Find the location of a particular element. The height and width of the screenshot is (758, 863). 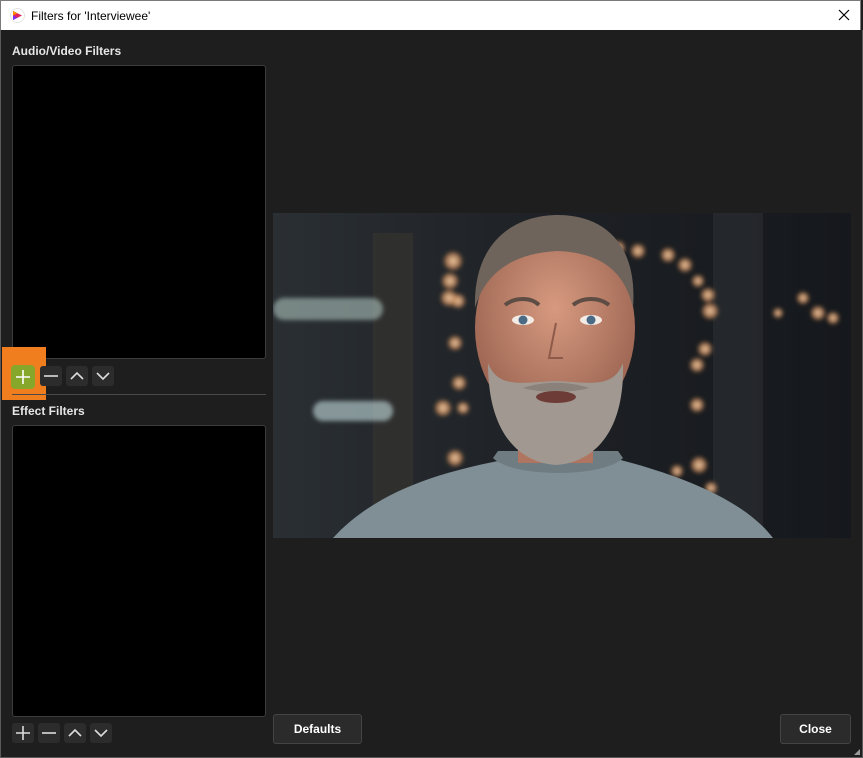

audio-video-filter-toolbar is located at coordinates (77, 376).